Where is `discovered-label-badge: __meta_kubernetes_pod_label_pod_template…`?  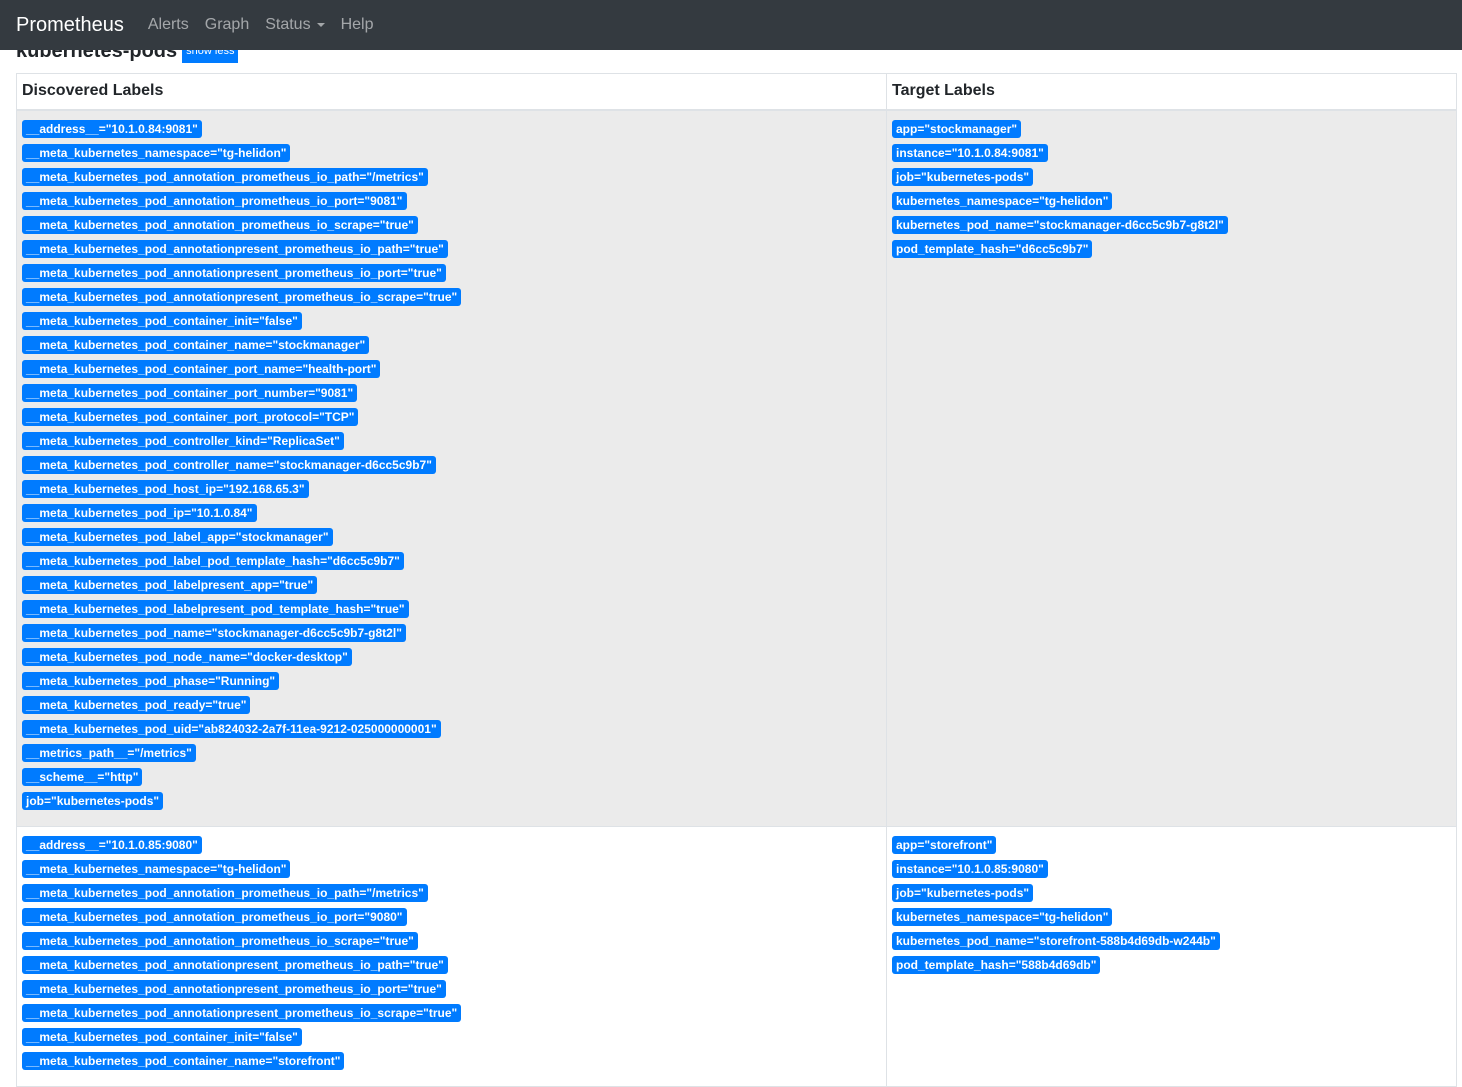 discovered-label-badge: __meta_kubernetes_pod_label_pod_template… is located at coordinates (213, 560).